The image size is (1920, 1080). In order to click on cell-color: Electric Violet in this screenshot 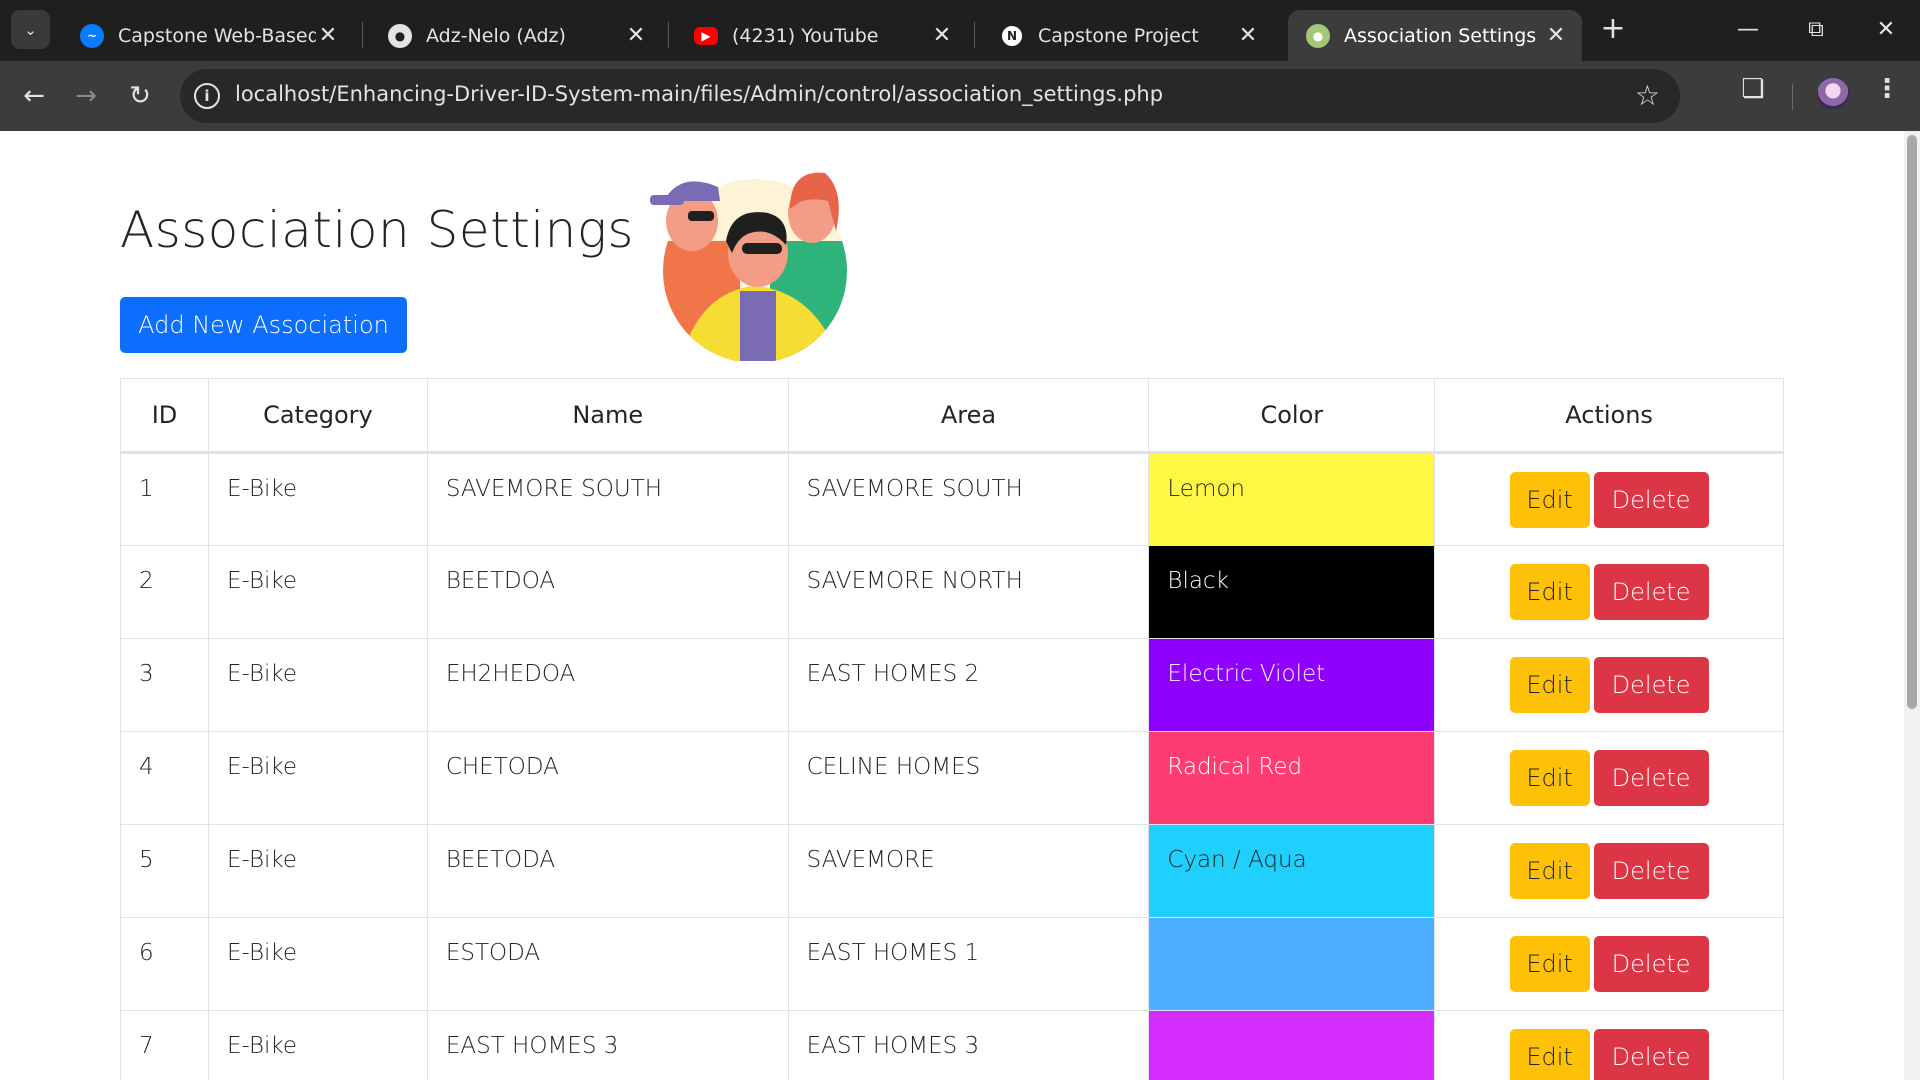, I will do `click(1292, 685)`.